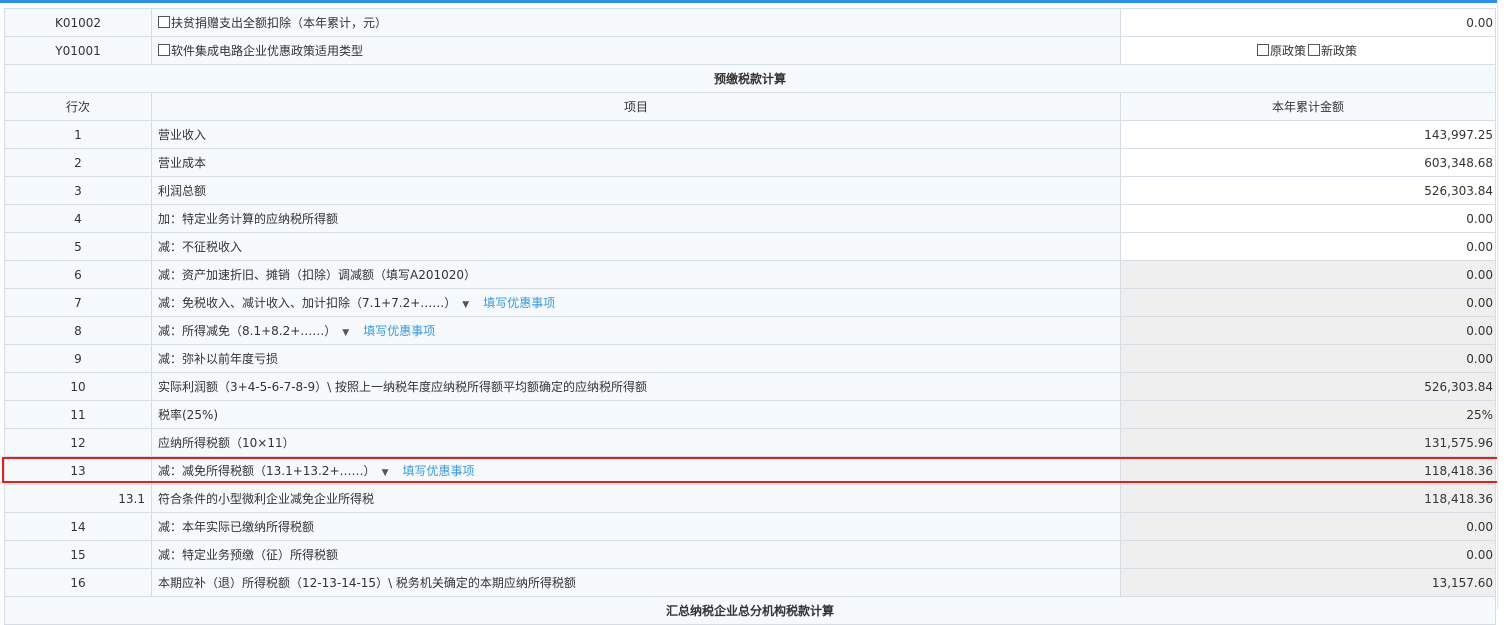 This screenshot has width=1507, height=625. What do you see at coordinates (1287, 51) in the screenshot?
I see `option-label-original-policy: 原政策` at bounding box center [1287, 51].